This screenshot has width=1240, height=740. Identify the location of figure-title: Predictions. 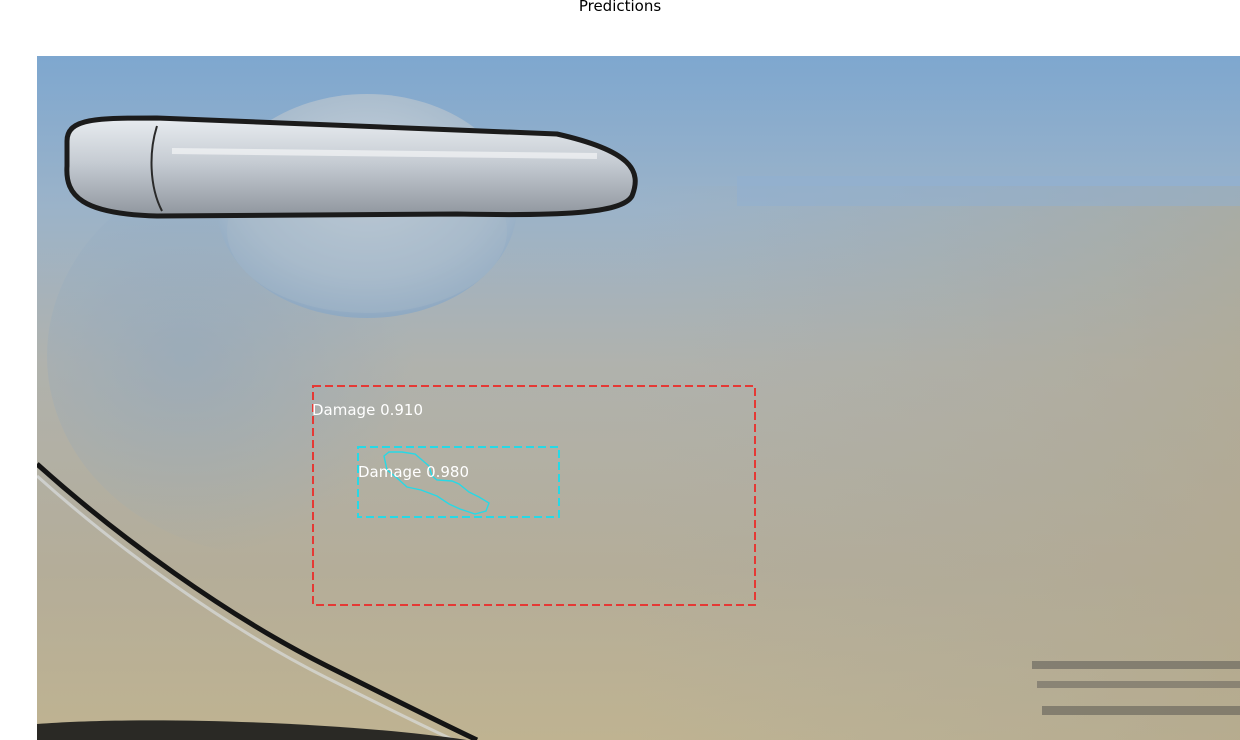
(620, 7).